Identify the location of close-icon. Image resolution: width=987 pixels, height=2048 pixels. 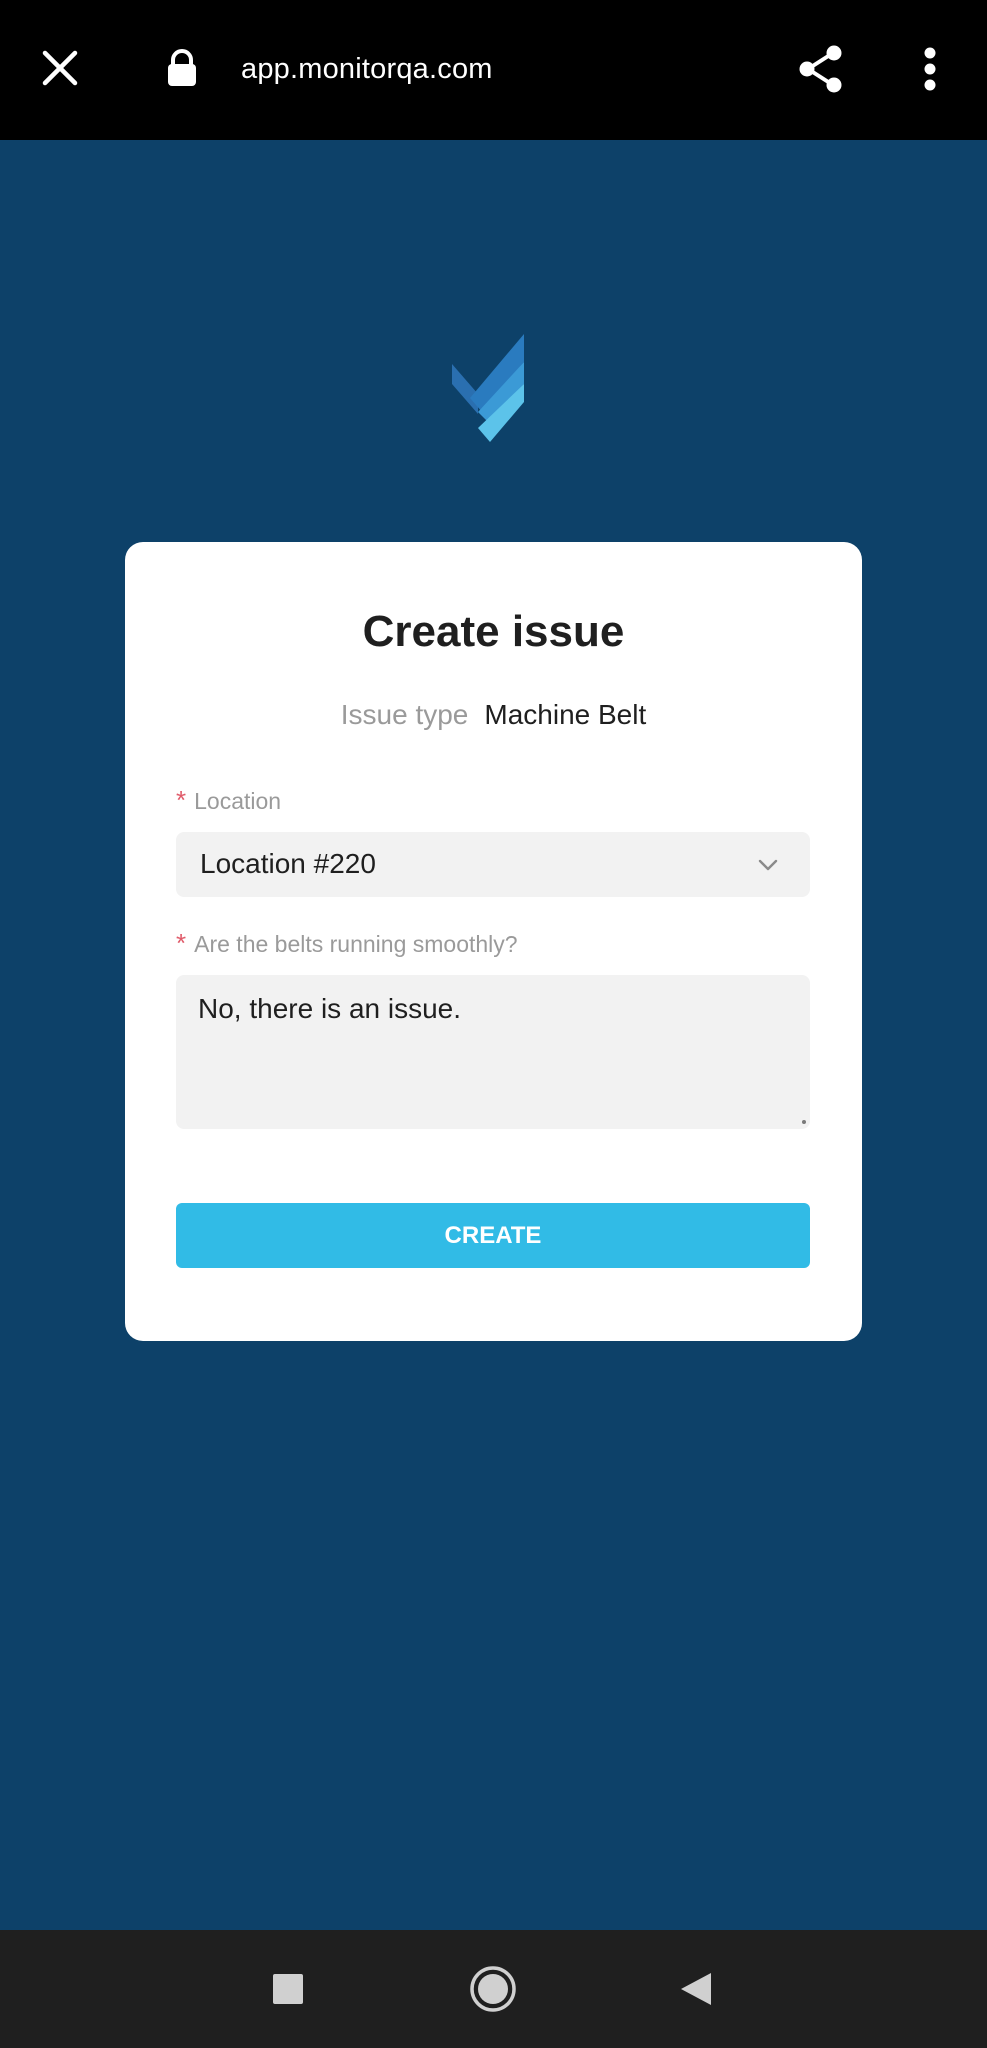
(60, 68).